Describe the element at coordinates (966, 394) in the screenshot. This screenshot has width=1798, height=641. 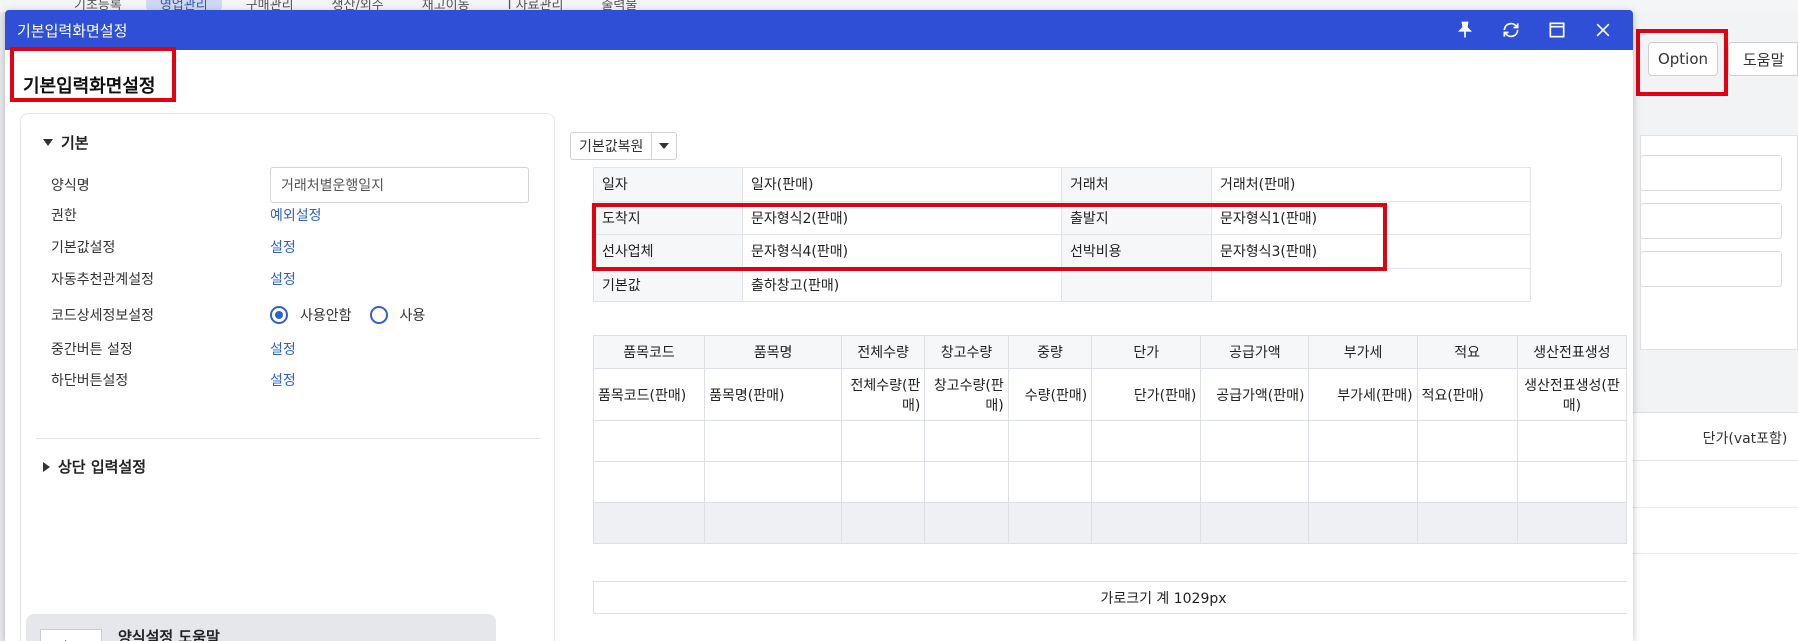
I see `grid-cell: 창고수량(판매)` at that location.